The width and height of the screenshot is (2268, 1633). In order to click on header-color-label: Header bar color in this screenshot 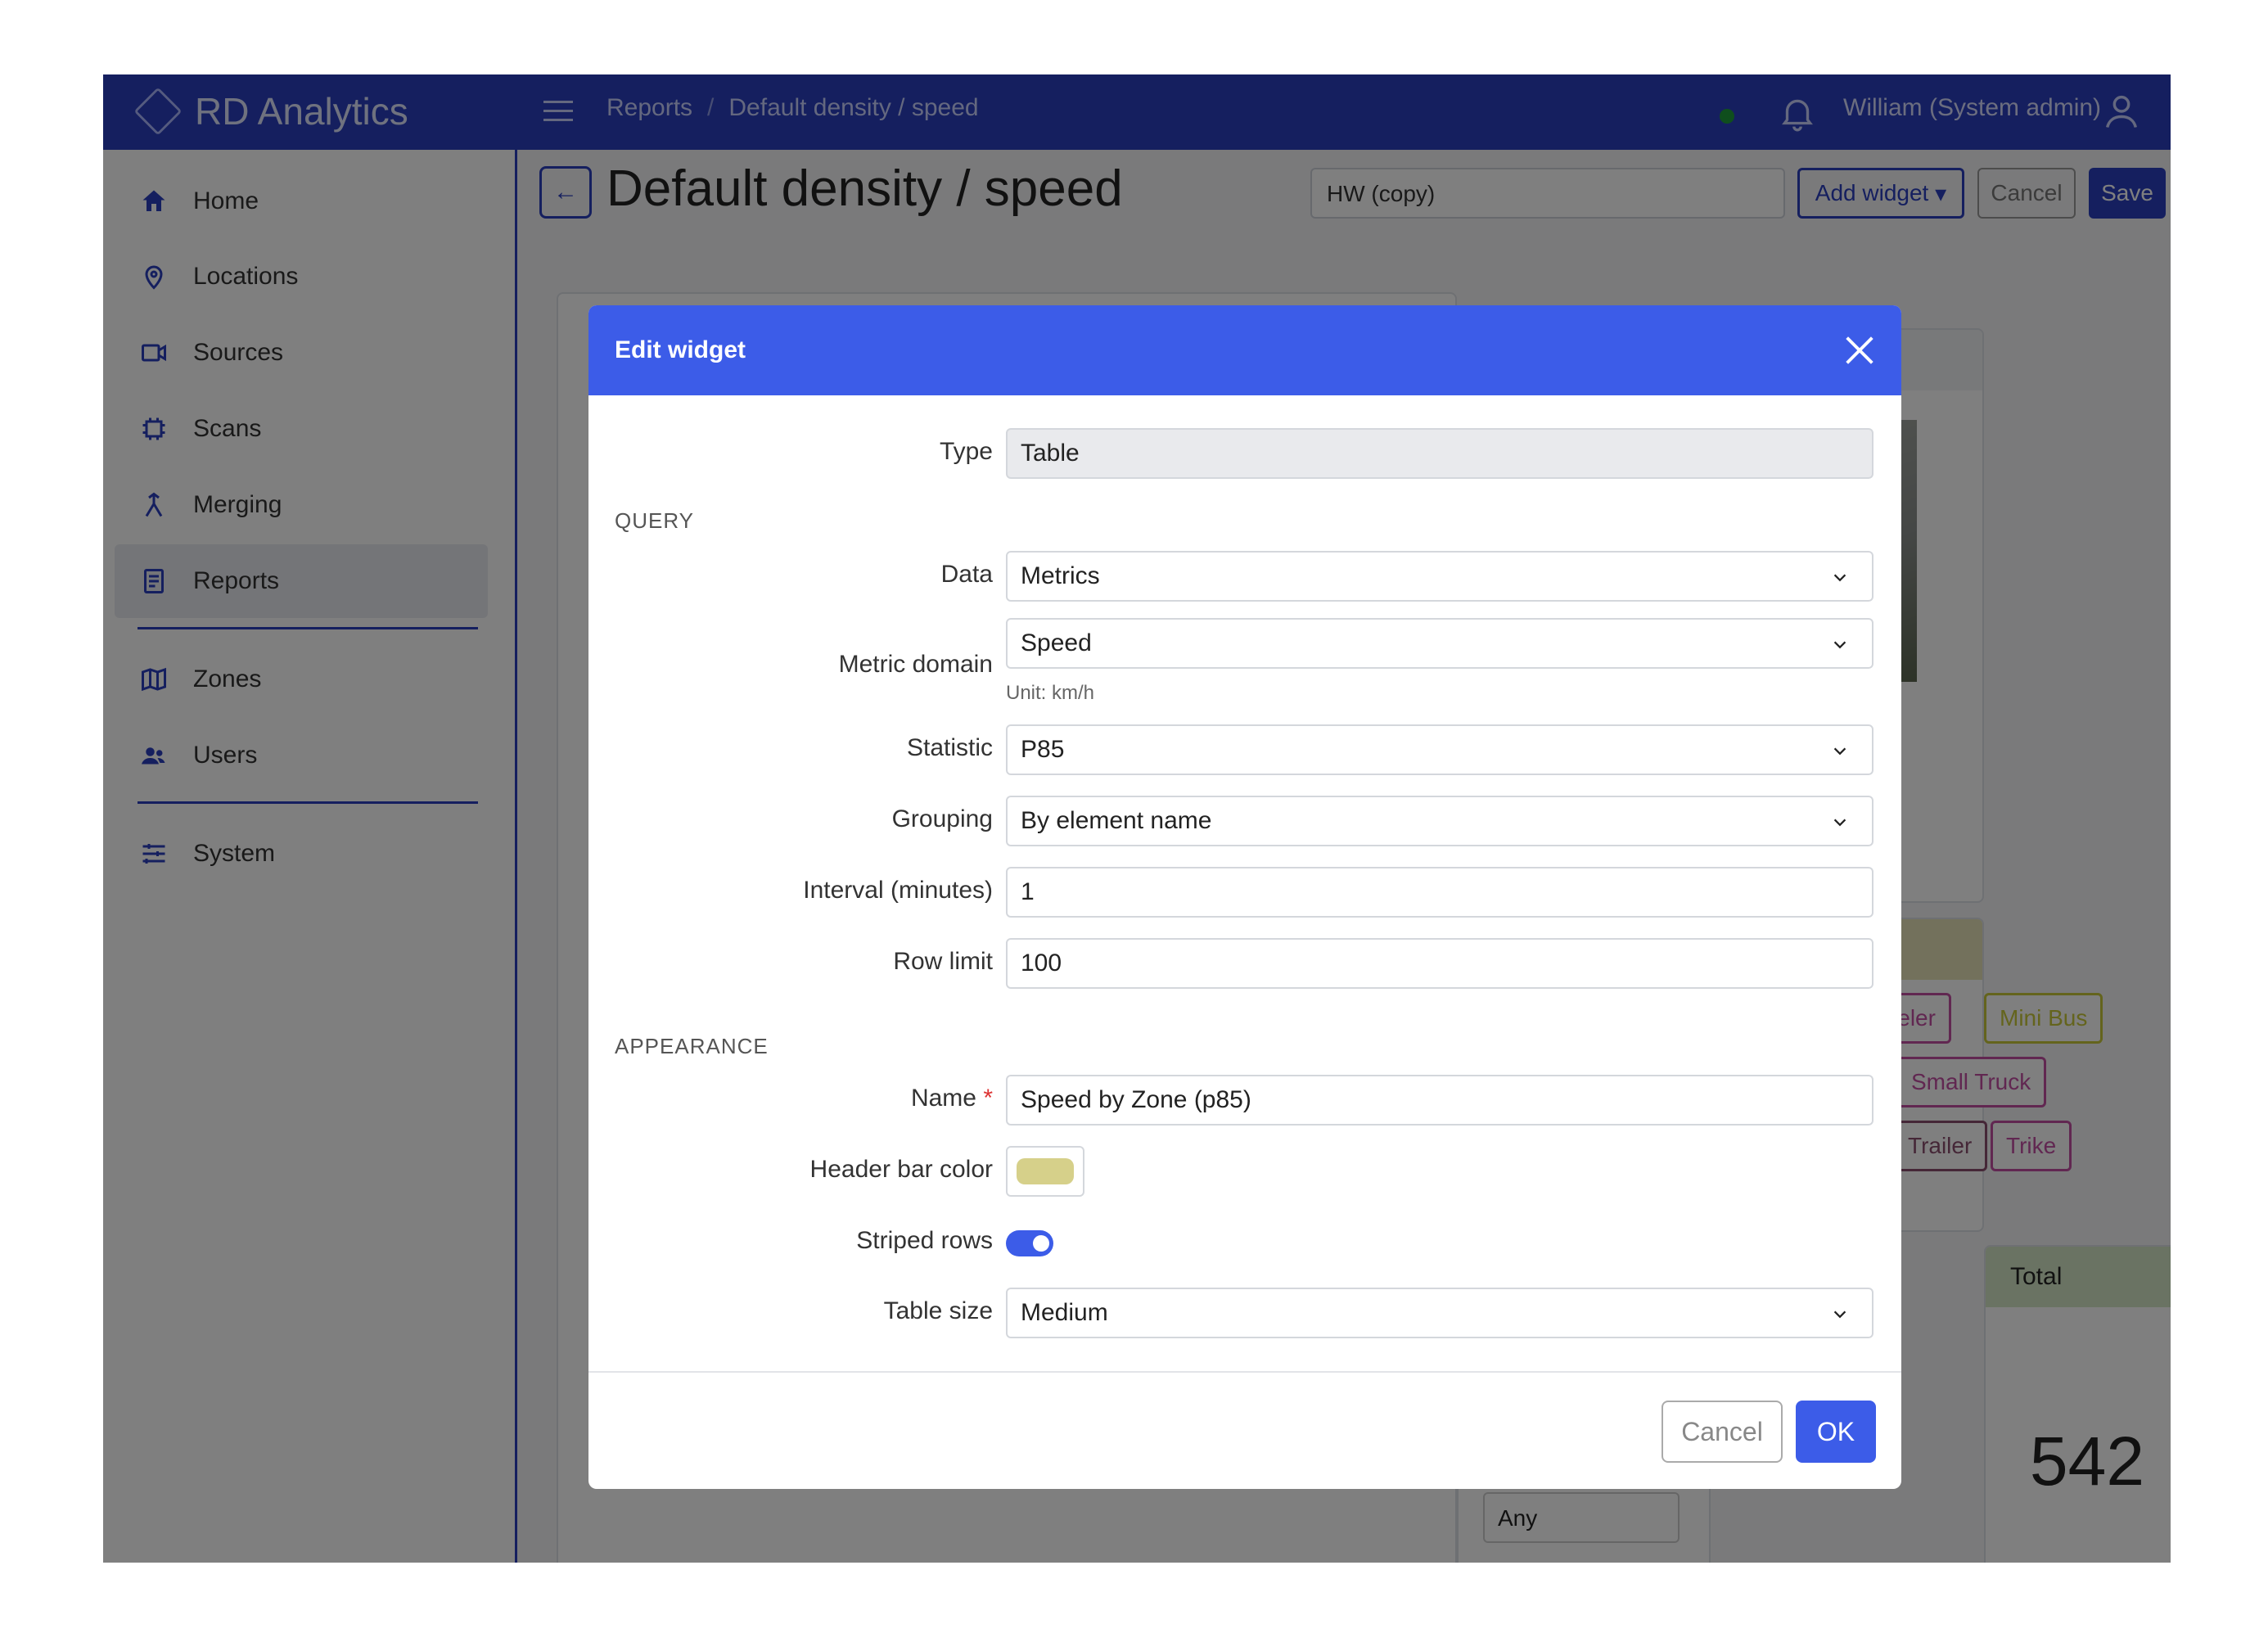, I will do `click(901, 1170)`.